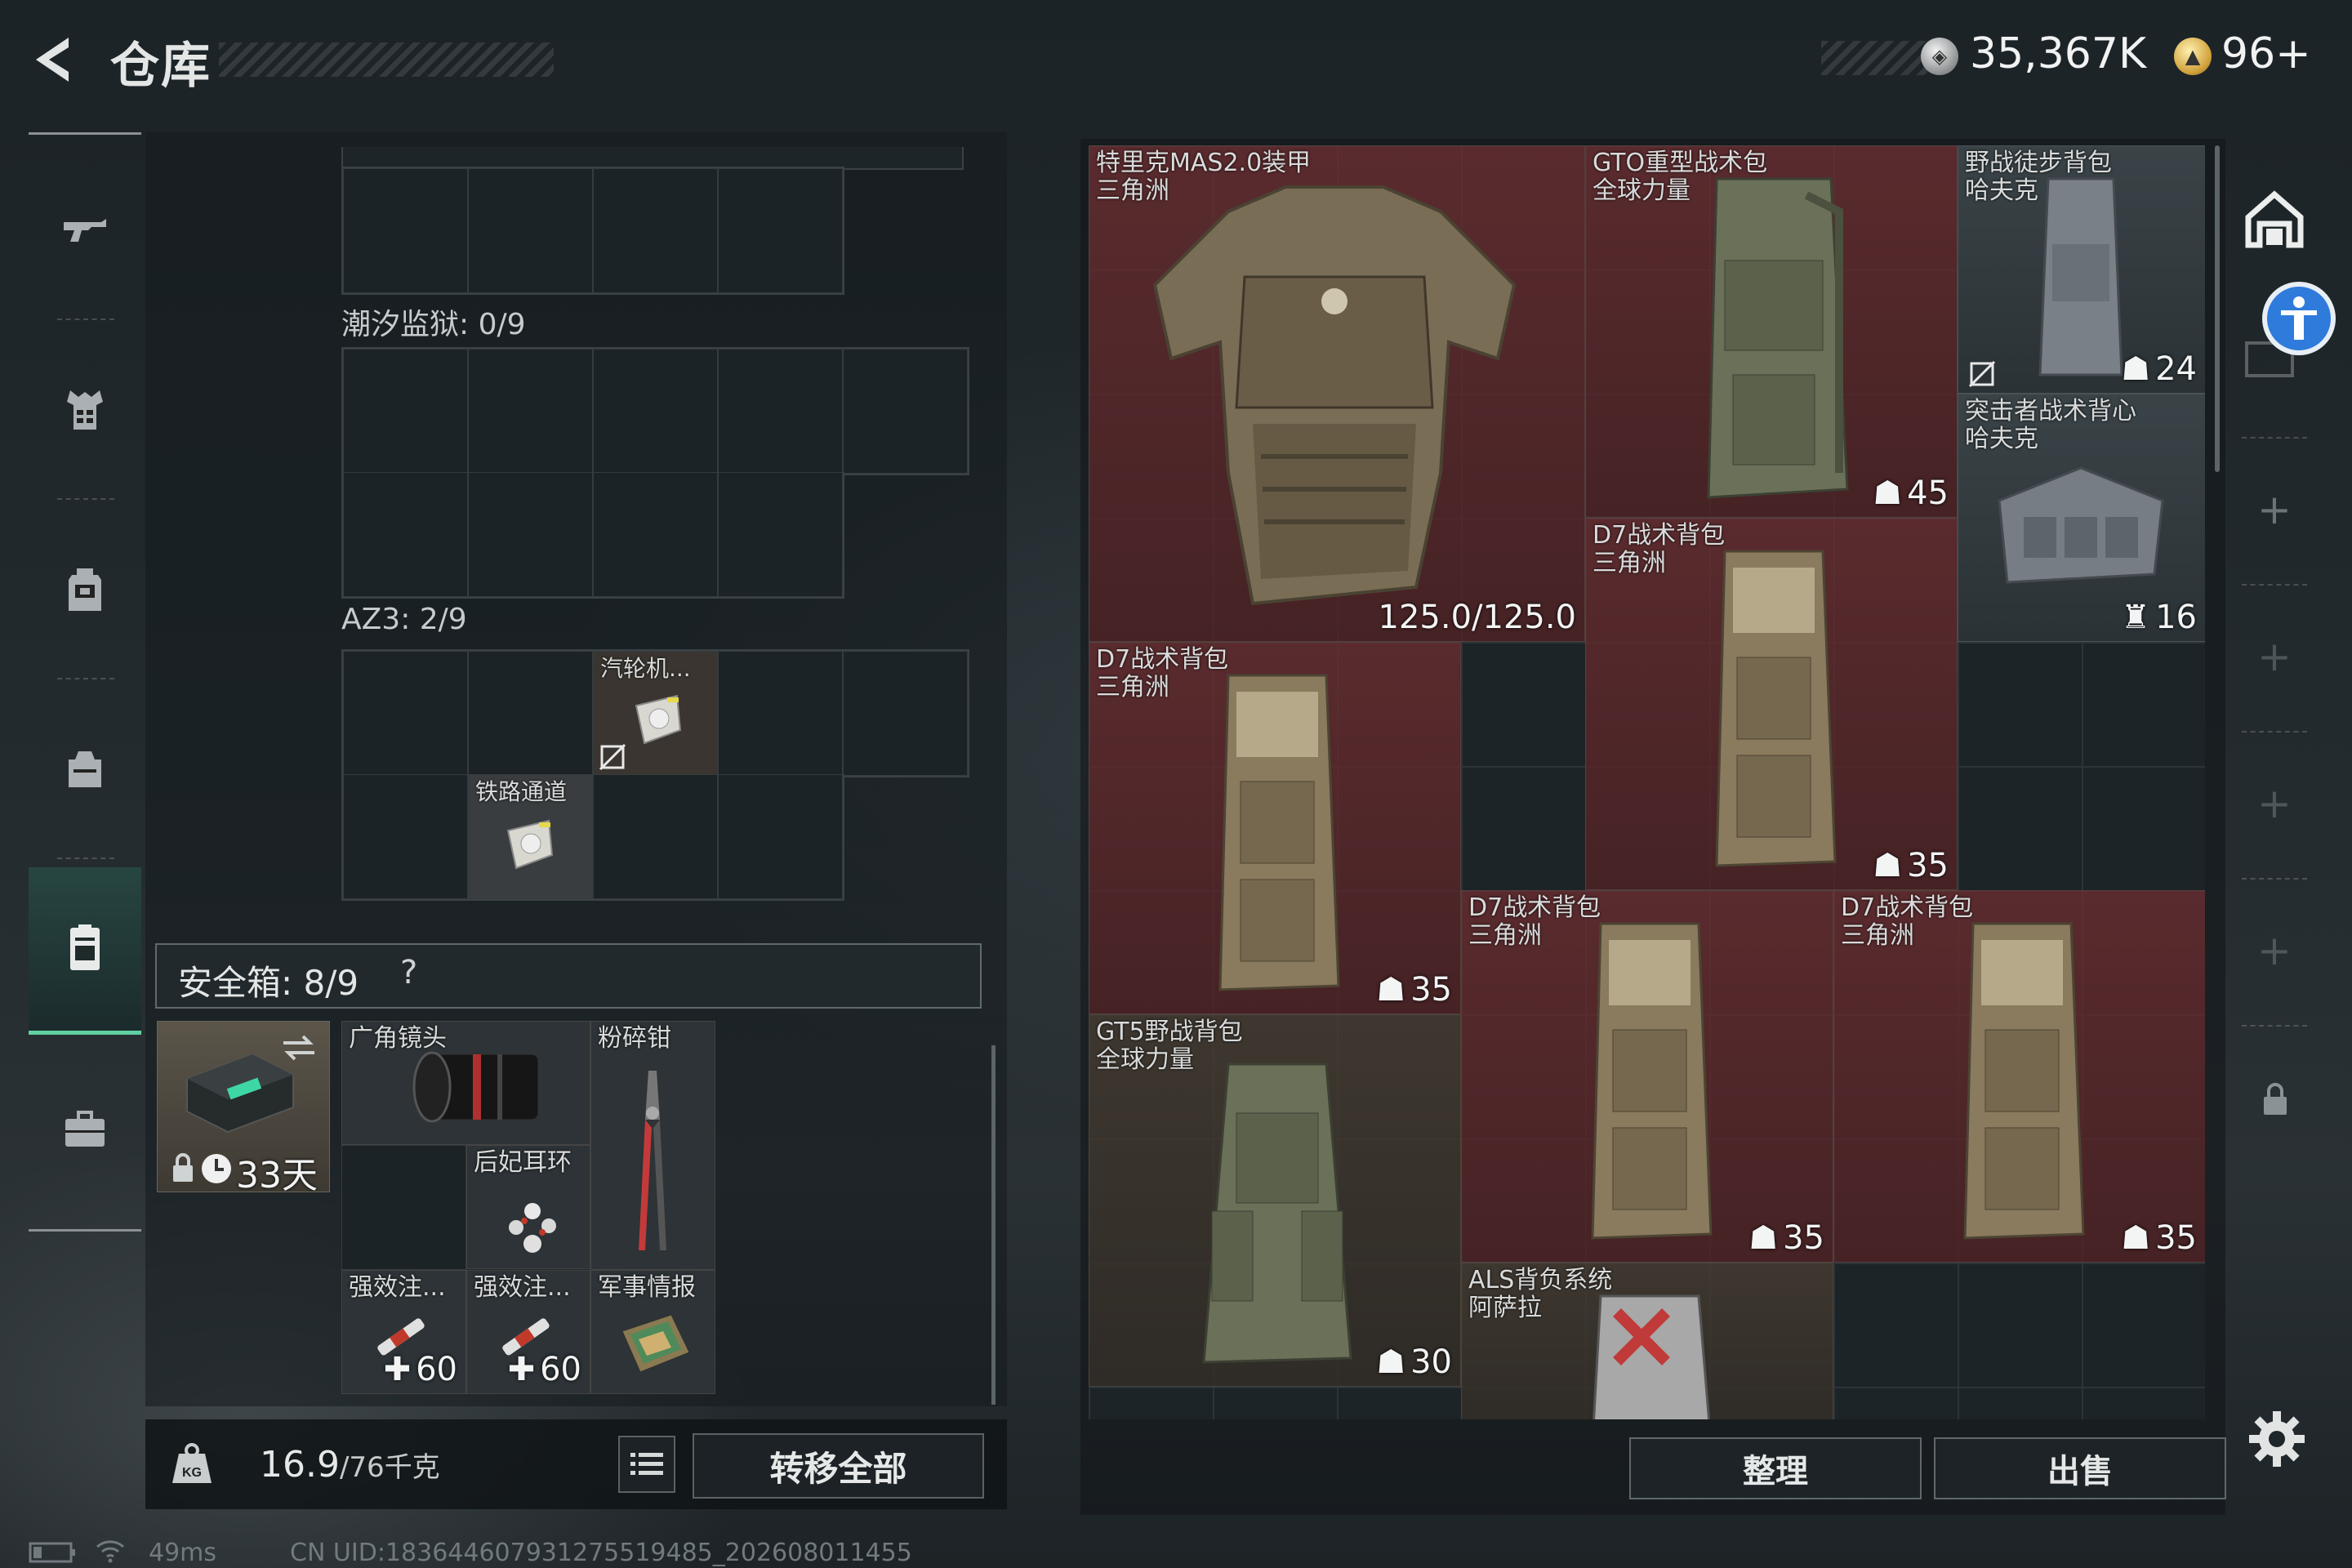 The width and height of the screenshot is (2352, 1568). I want to click on clock-icon, so click(217, 1168).